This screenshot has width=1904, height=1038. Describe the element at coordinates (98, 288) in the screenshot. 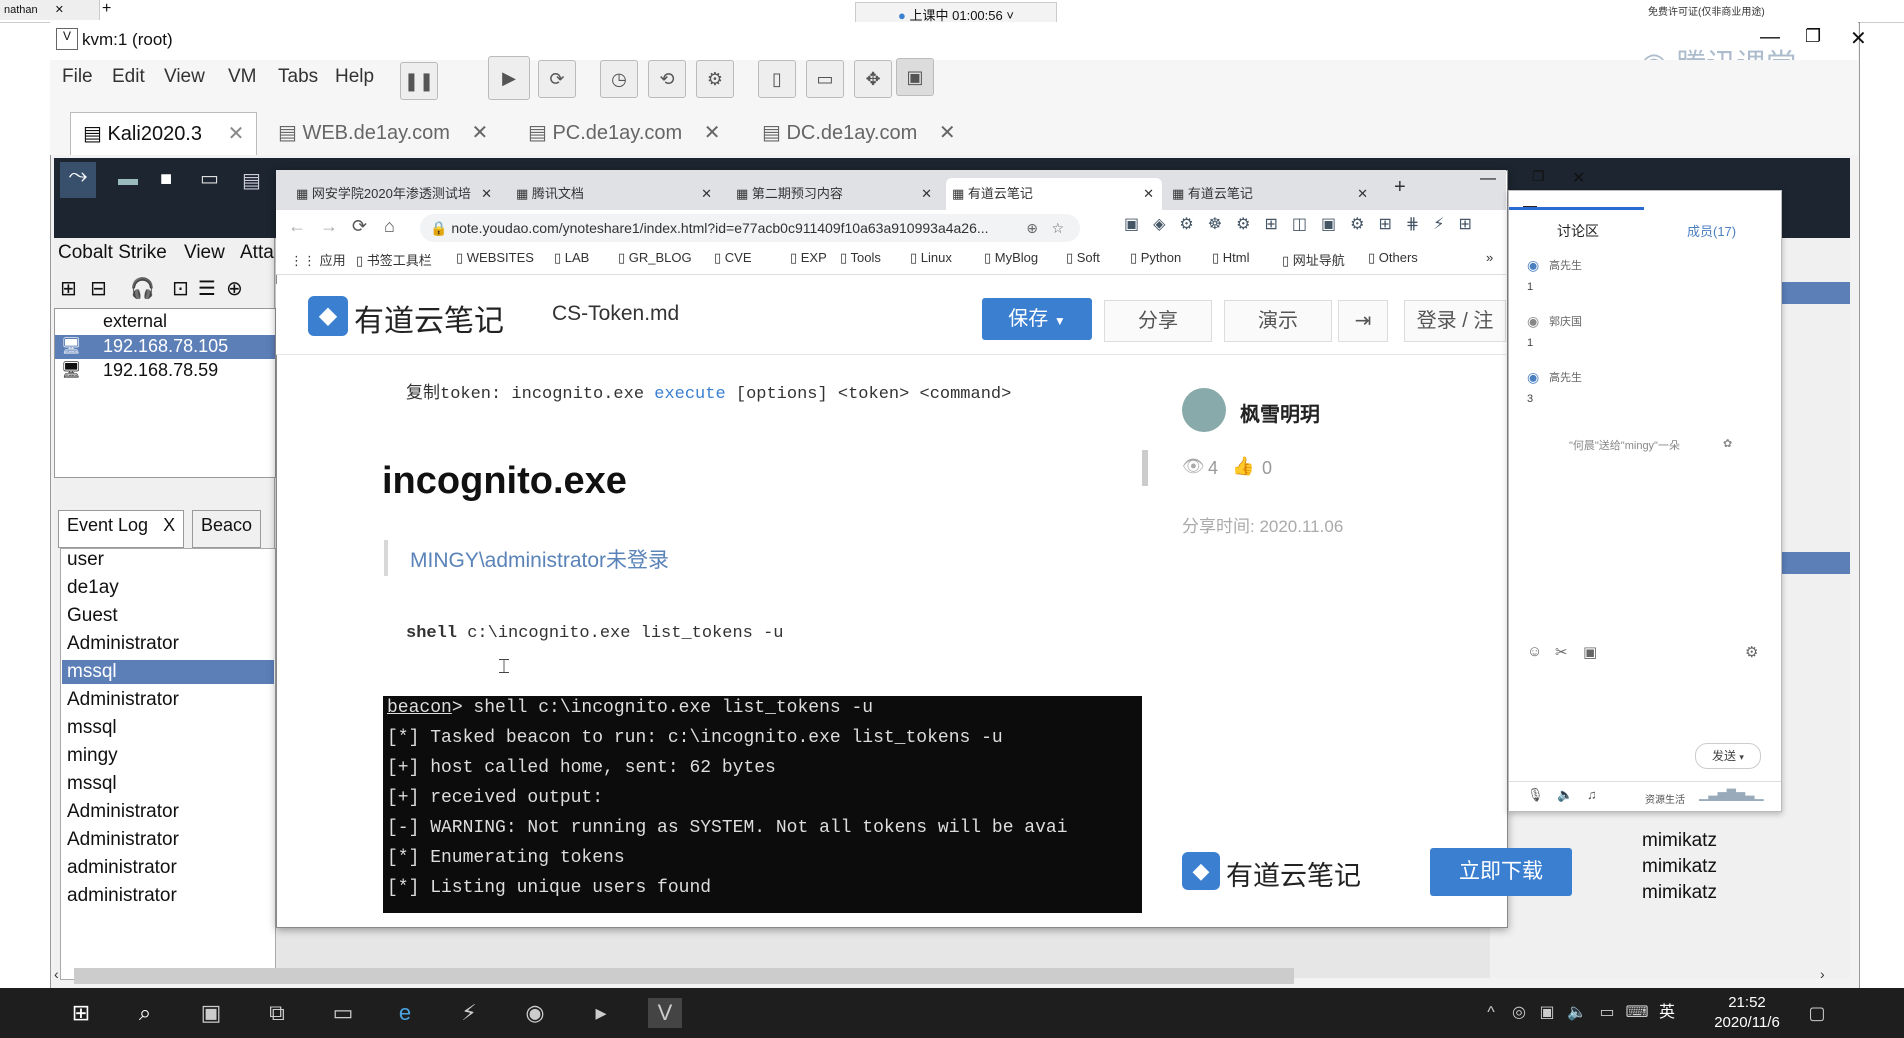

I see `minus-icon: ⊟` at that location.